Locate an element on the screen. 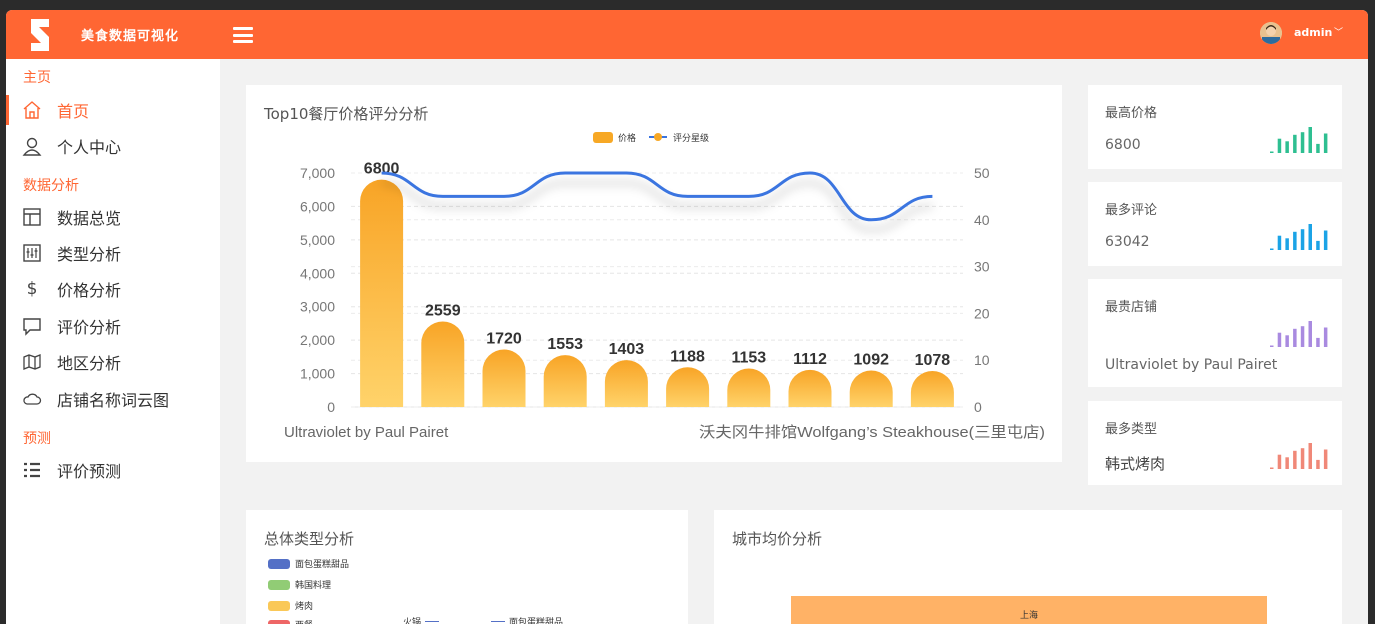 The height and width of the screenshot is (624, 1375). y-left-tick-label: 4,000 is located at coordinates (317, 273).